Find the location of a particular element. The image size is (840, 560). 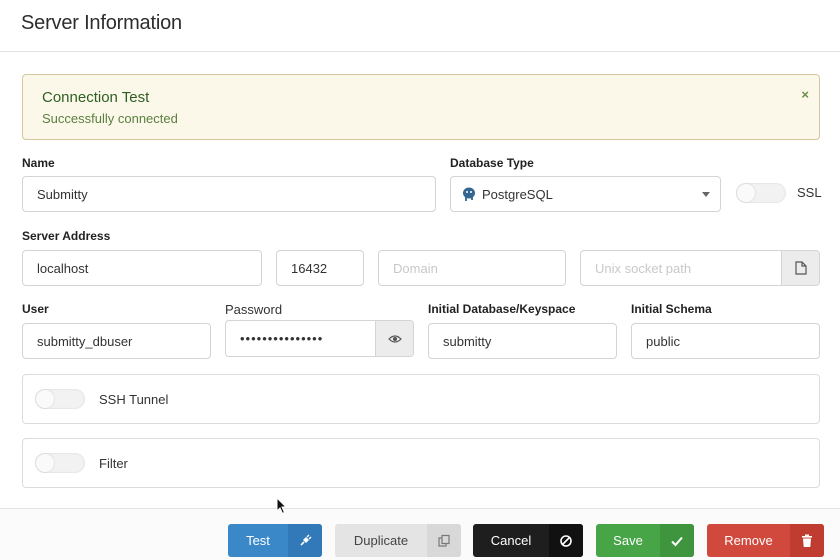

test-button-label: Test is located at coordinates (258, 540).